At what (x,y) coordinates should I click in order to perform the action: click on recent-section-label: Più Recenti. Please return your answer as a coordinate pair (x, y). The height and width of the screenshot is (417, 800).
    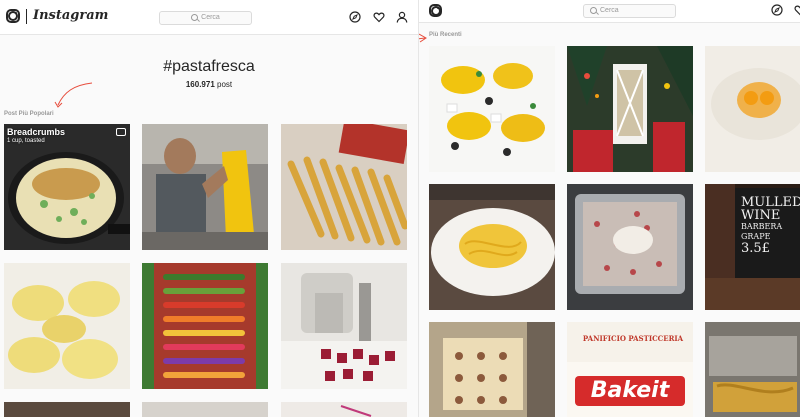
    Looking at the image, I should click on (445, 35).